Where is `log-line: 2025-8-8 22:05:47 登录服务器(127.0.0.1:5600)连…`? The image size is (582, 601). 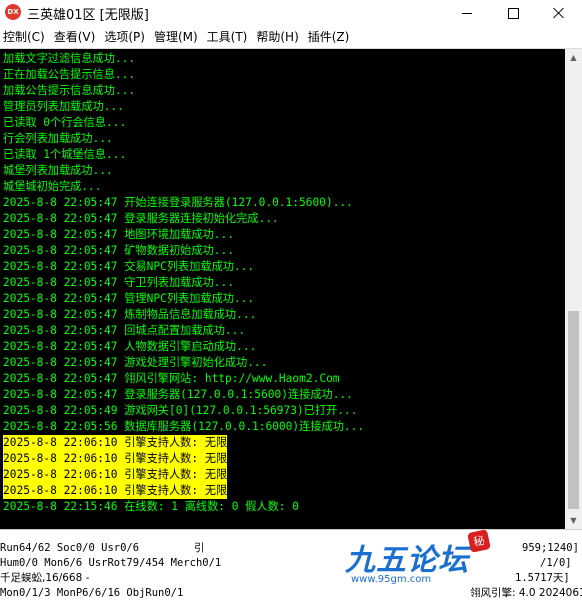 log-line: 2025-8-8 22:05:47 登录服务器(127.0.0.1:5600)连… is located at coordinates (178, 394).